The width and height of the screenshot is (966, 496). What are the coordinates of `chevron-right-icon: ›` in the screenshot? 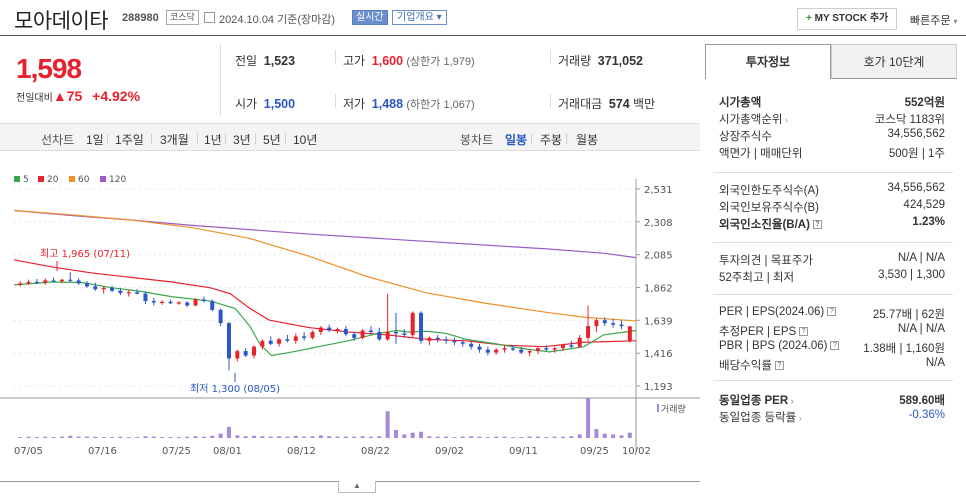 It's located at (785, 120).